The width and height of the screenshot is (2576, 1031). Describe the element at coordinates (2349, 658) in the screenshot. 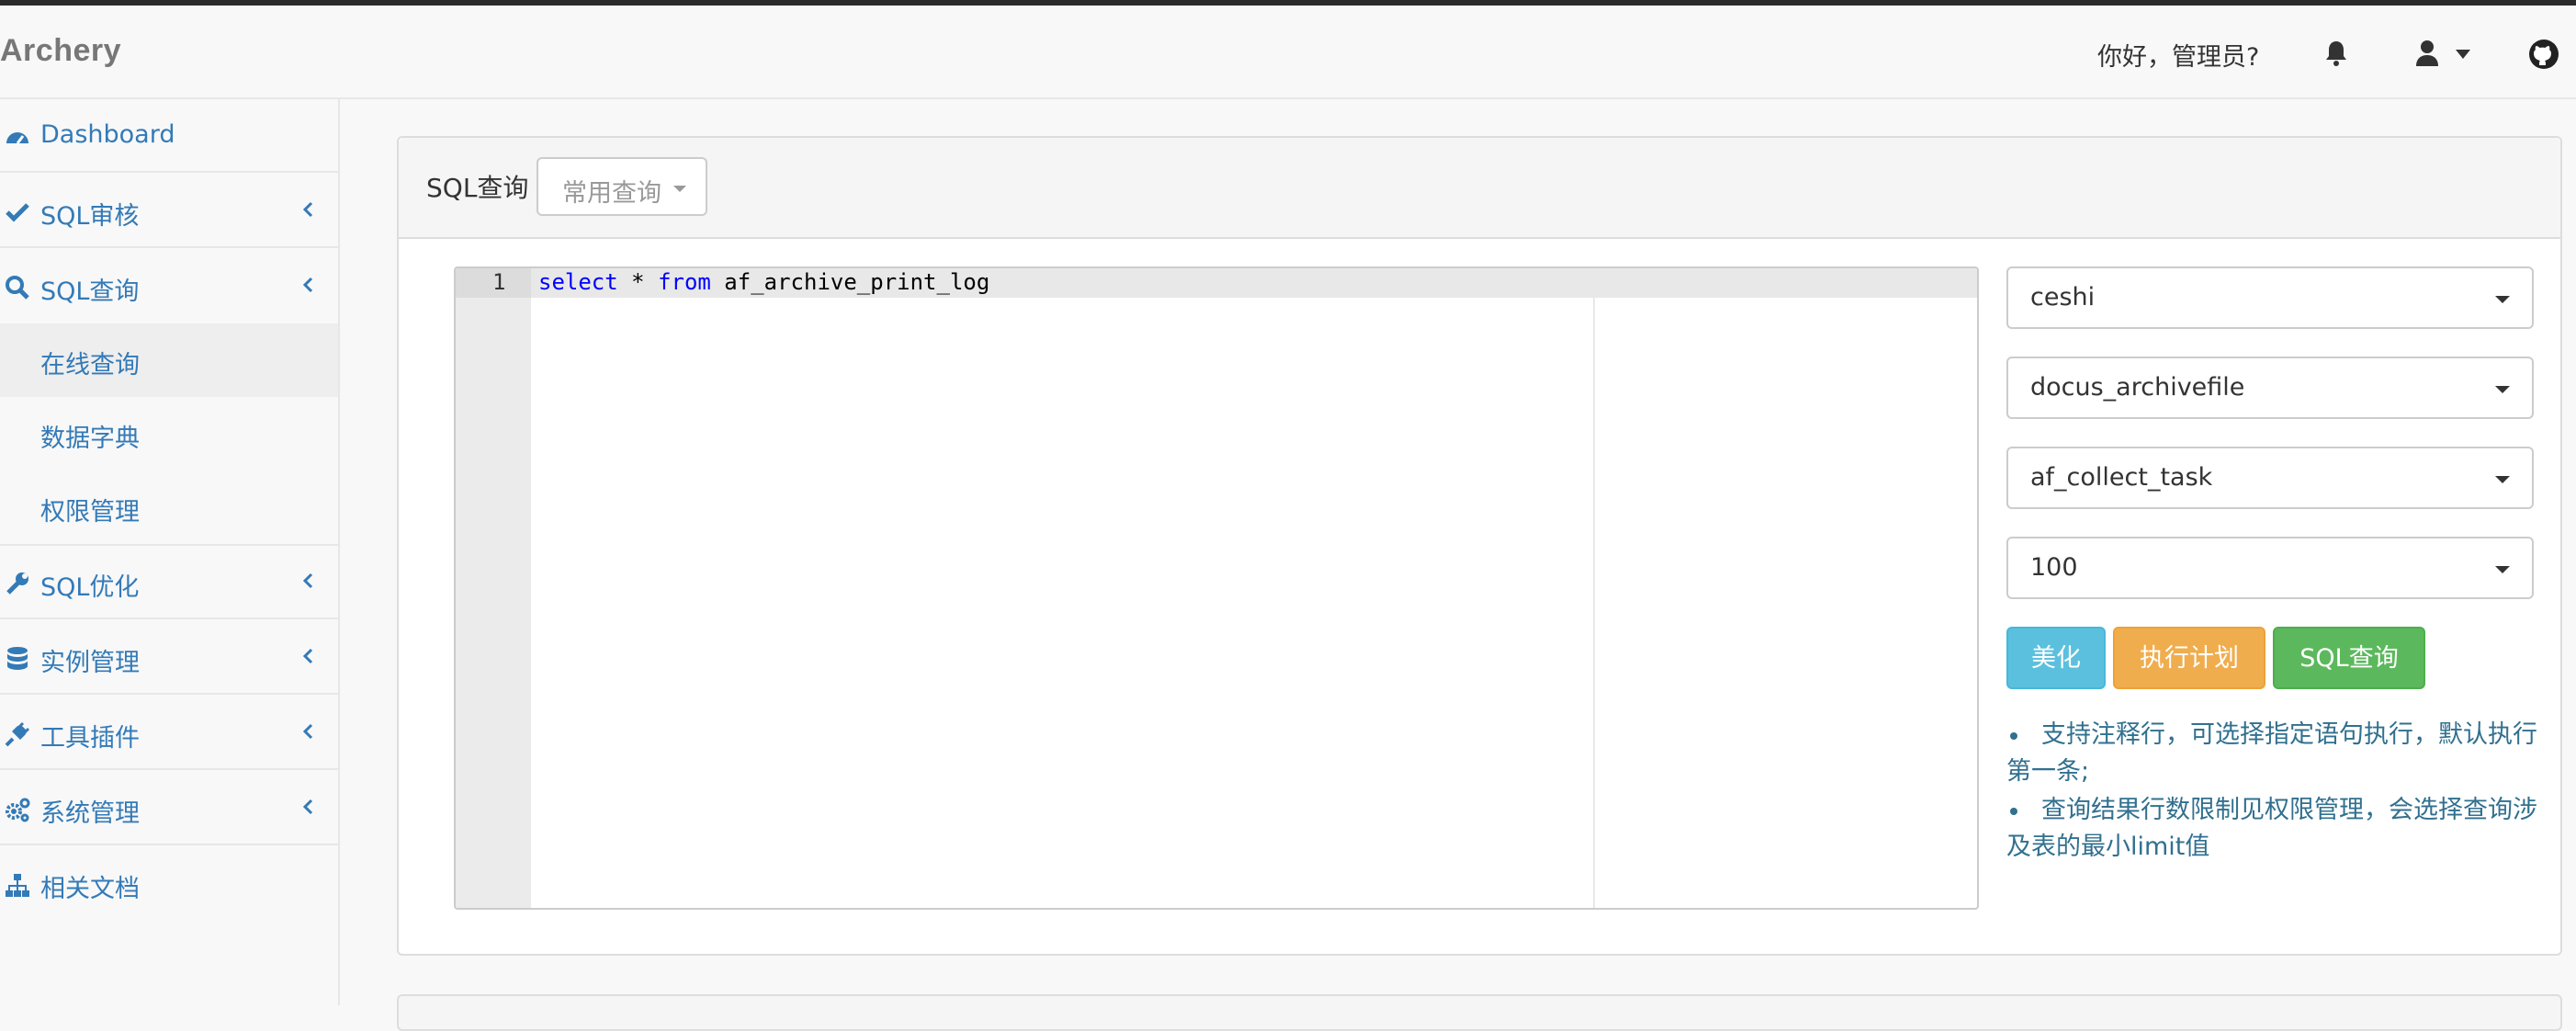

I see `sql-query-button: SQL查询` at that location.